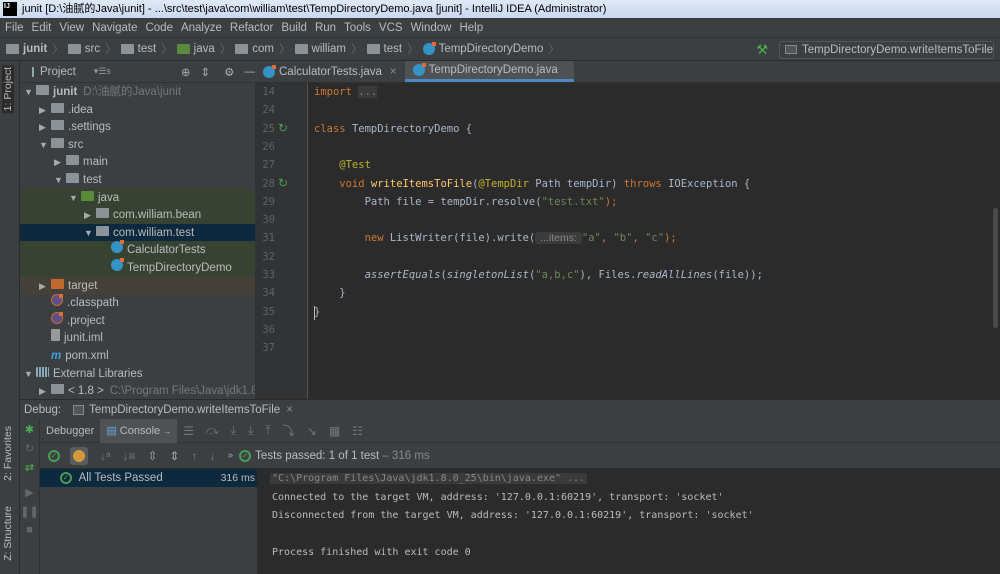 This screenshot has height=574, width=1000. What do you see at coordinates (391, 28) in the screenshot?
I see `menu-vcs: VCS` at bounding box center [391, 28].